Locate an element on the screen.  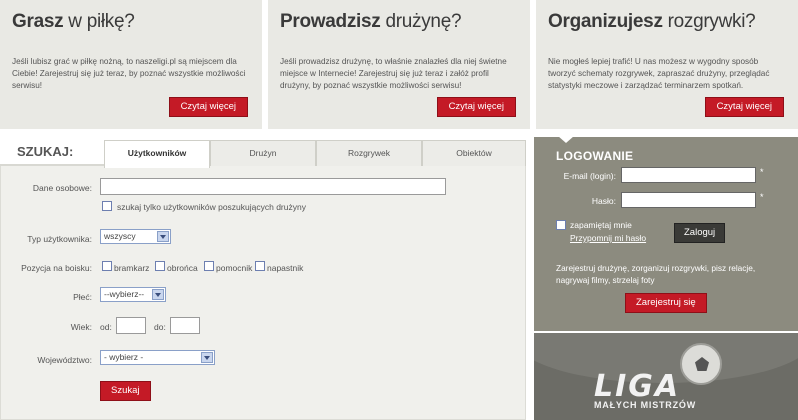
position-goalkeeper-label: bramkarz is located at coordinates (132, 268).